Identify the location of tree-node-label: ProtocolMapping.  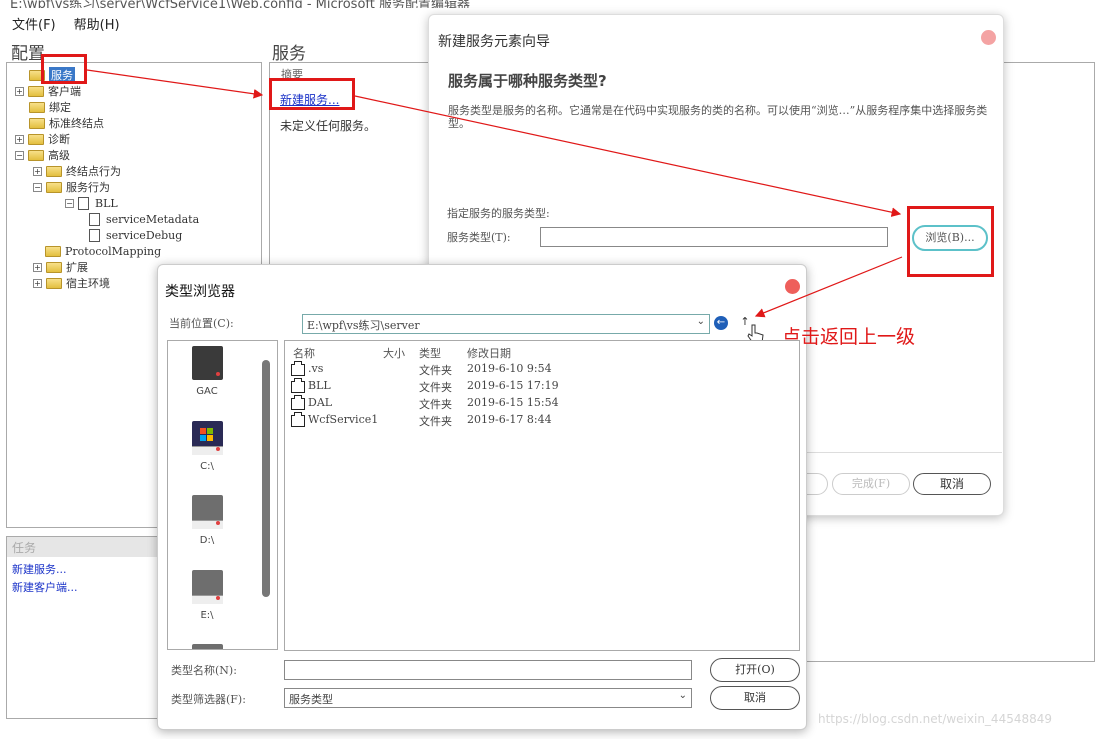
(113, 251).